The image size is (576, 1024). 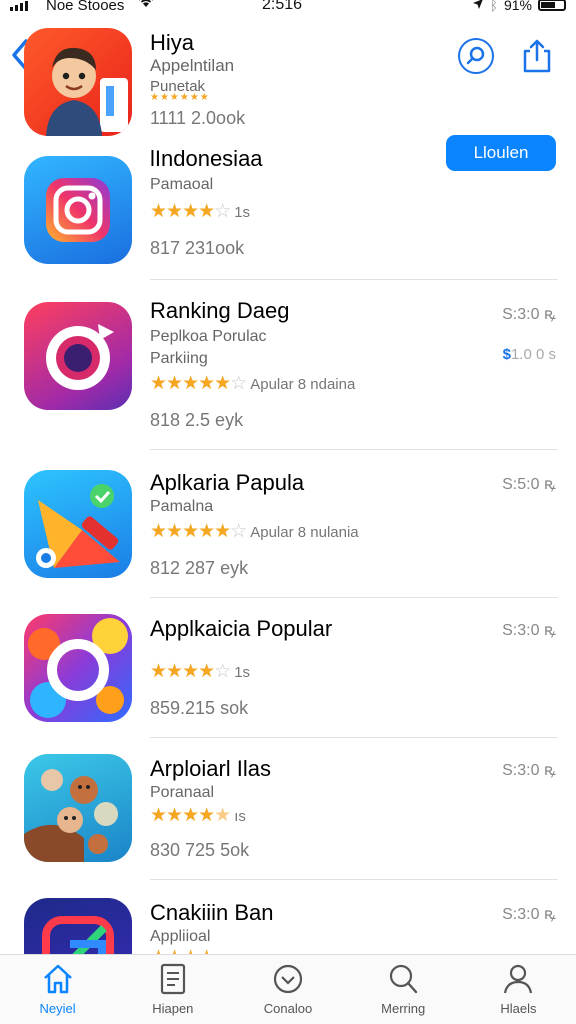 I want to click on tab-bar: Neyiel Hiapen Conaloo Merring Hlaels, so click(x=288, y=989).